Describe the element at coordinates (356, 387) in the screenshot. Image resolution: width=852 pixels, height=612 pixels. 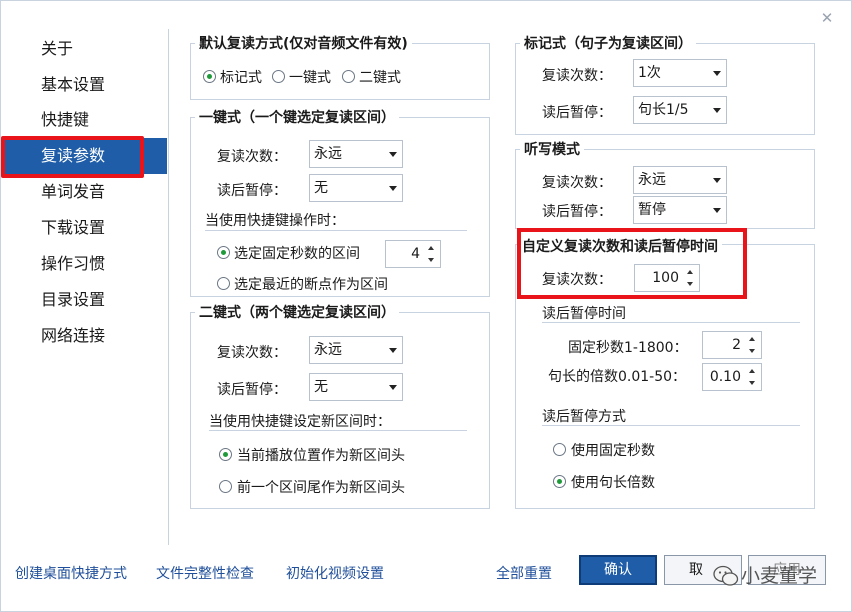
I see `two-key-pause-select: 无` at that location.